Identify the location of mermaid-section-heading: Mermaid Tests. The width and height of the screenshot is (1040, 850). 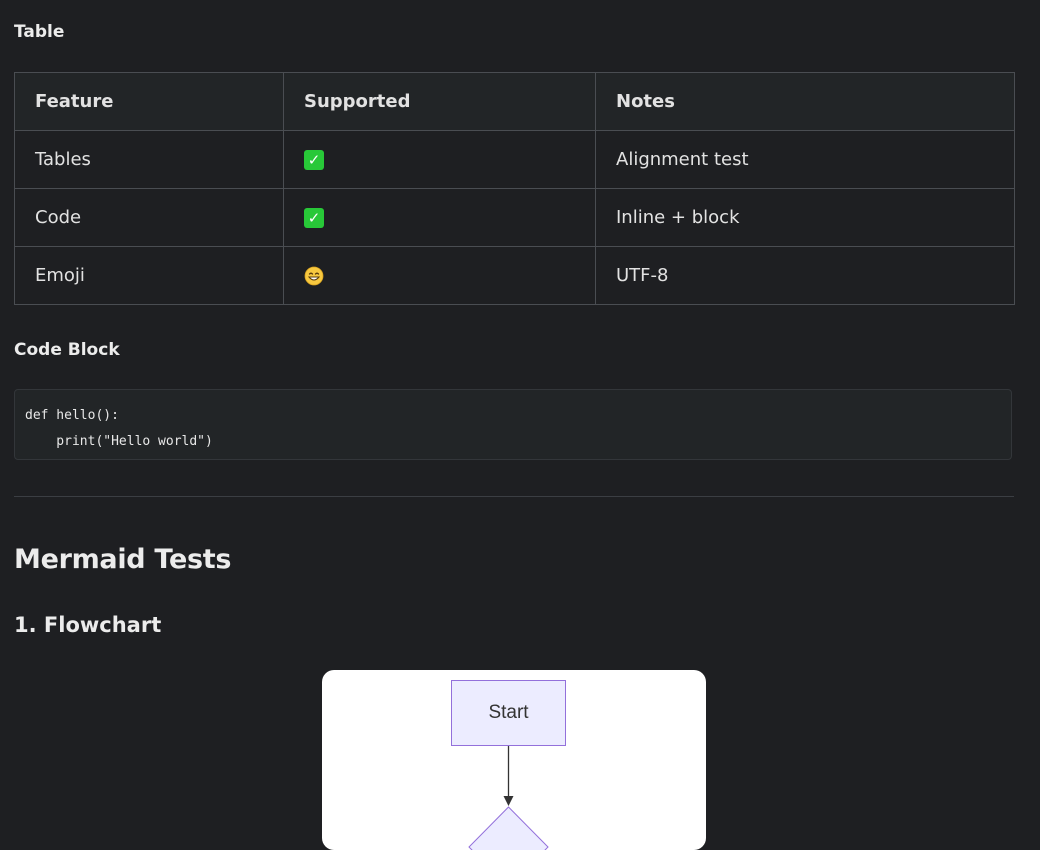
(123, 559).